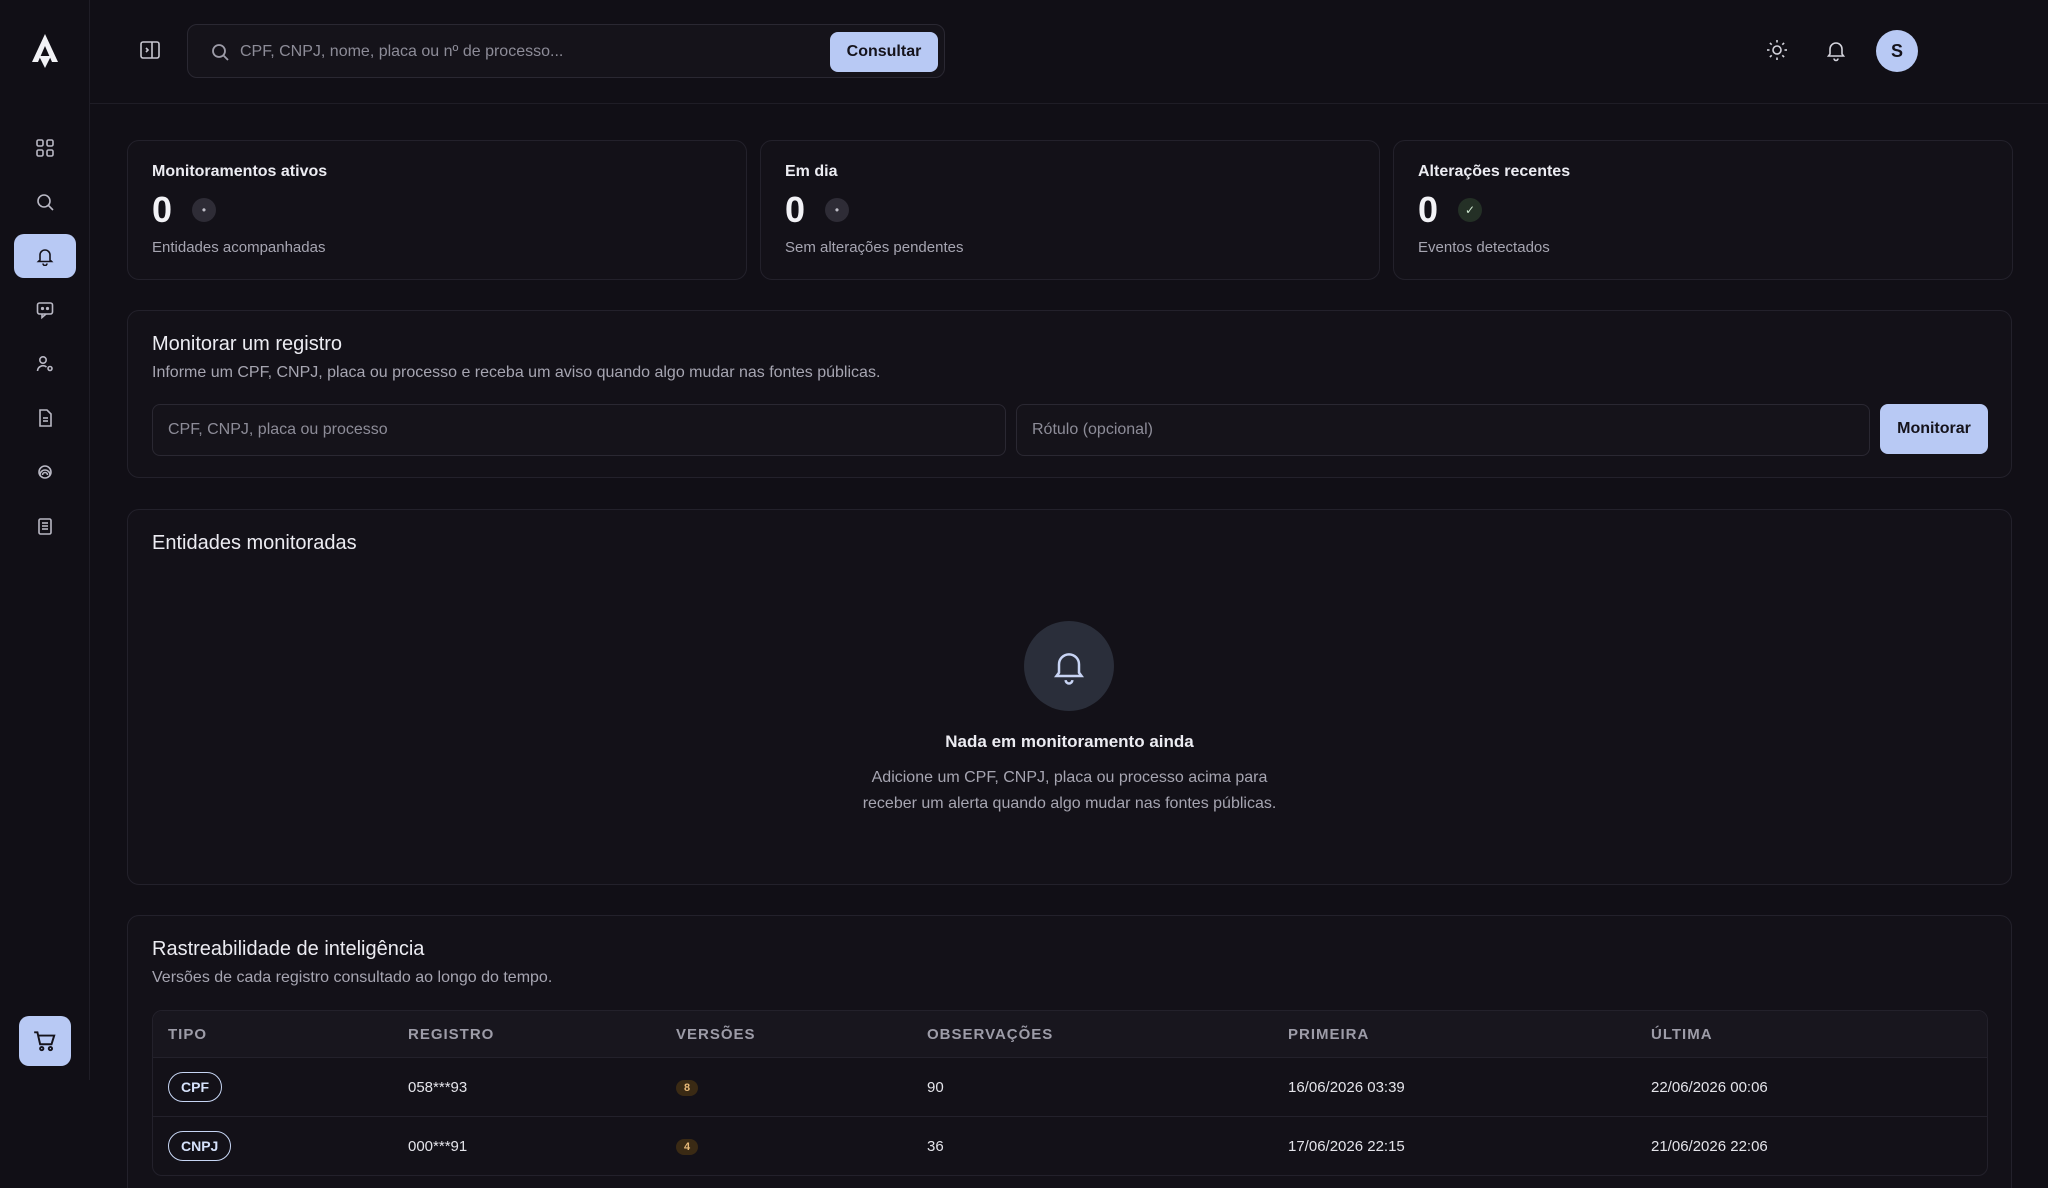 This screenshot has width=2048, height=1188. What do you see at coordinates (1709, 1087) in the screenshot?
I see `last-seen-cell: 22/06/2026 00:06` at bounding box center [1709, 1087].